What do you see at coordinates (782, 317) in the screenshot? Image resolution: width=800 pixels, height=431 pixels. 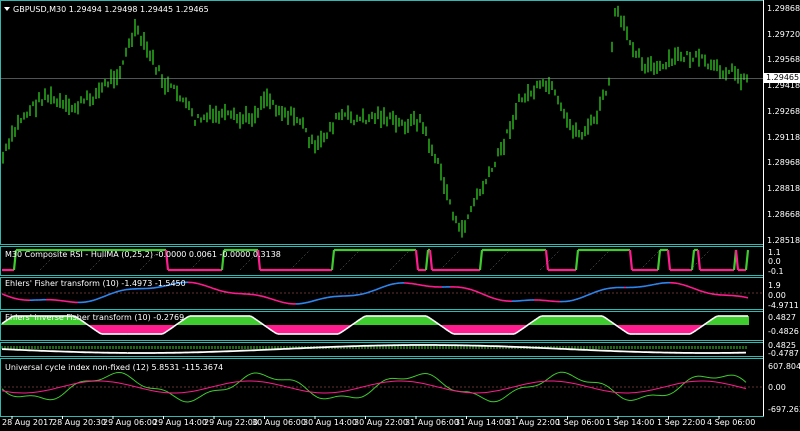 I see `invfisher-axis-high: 0.4827` at bounding box center [782, 317].